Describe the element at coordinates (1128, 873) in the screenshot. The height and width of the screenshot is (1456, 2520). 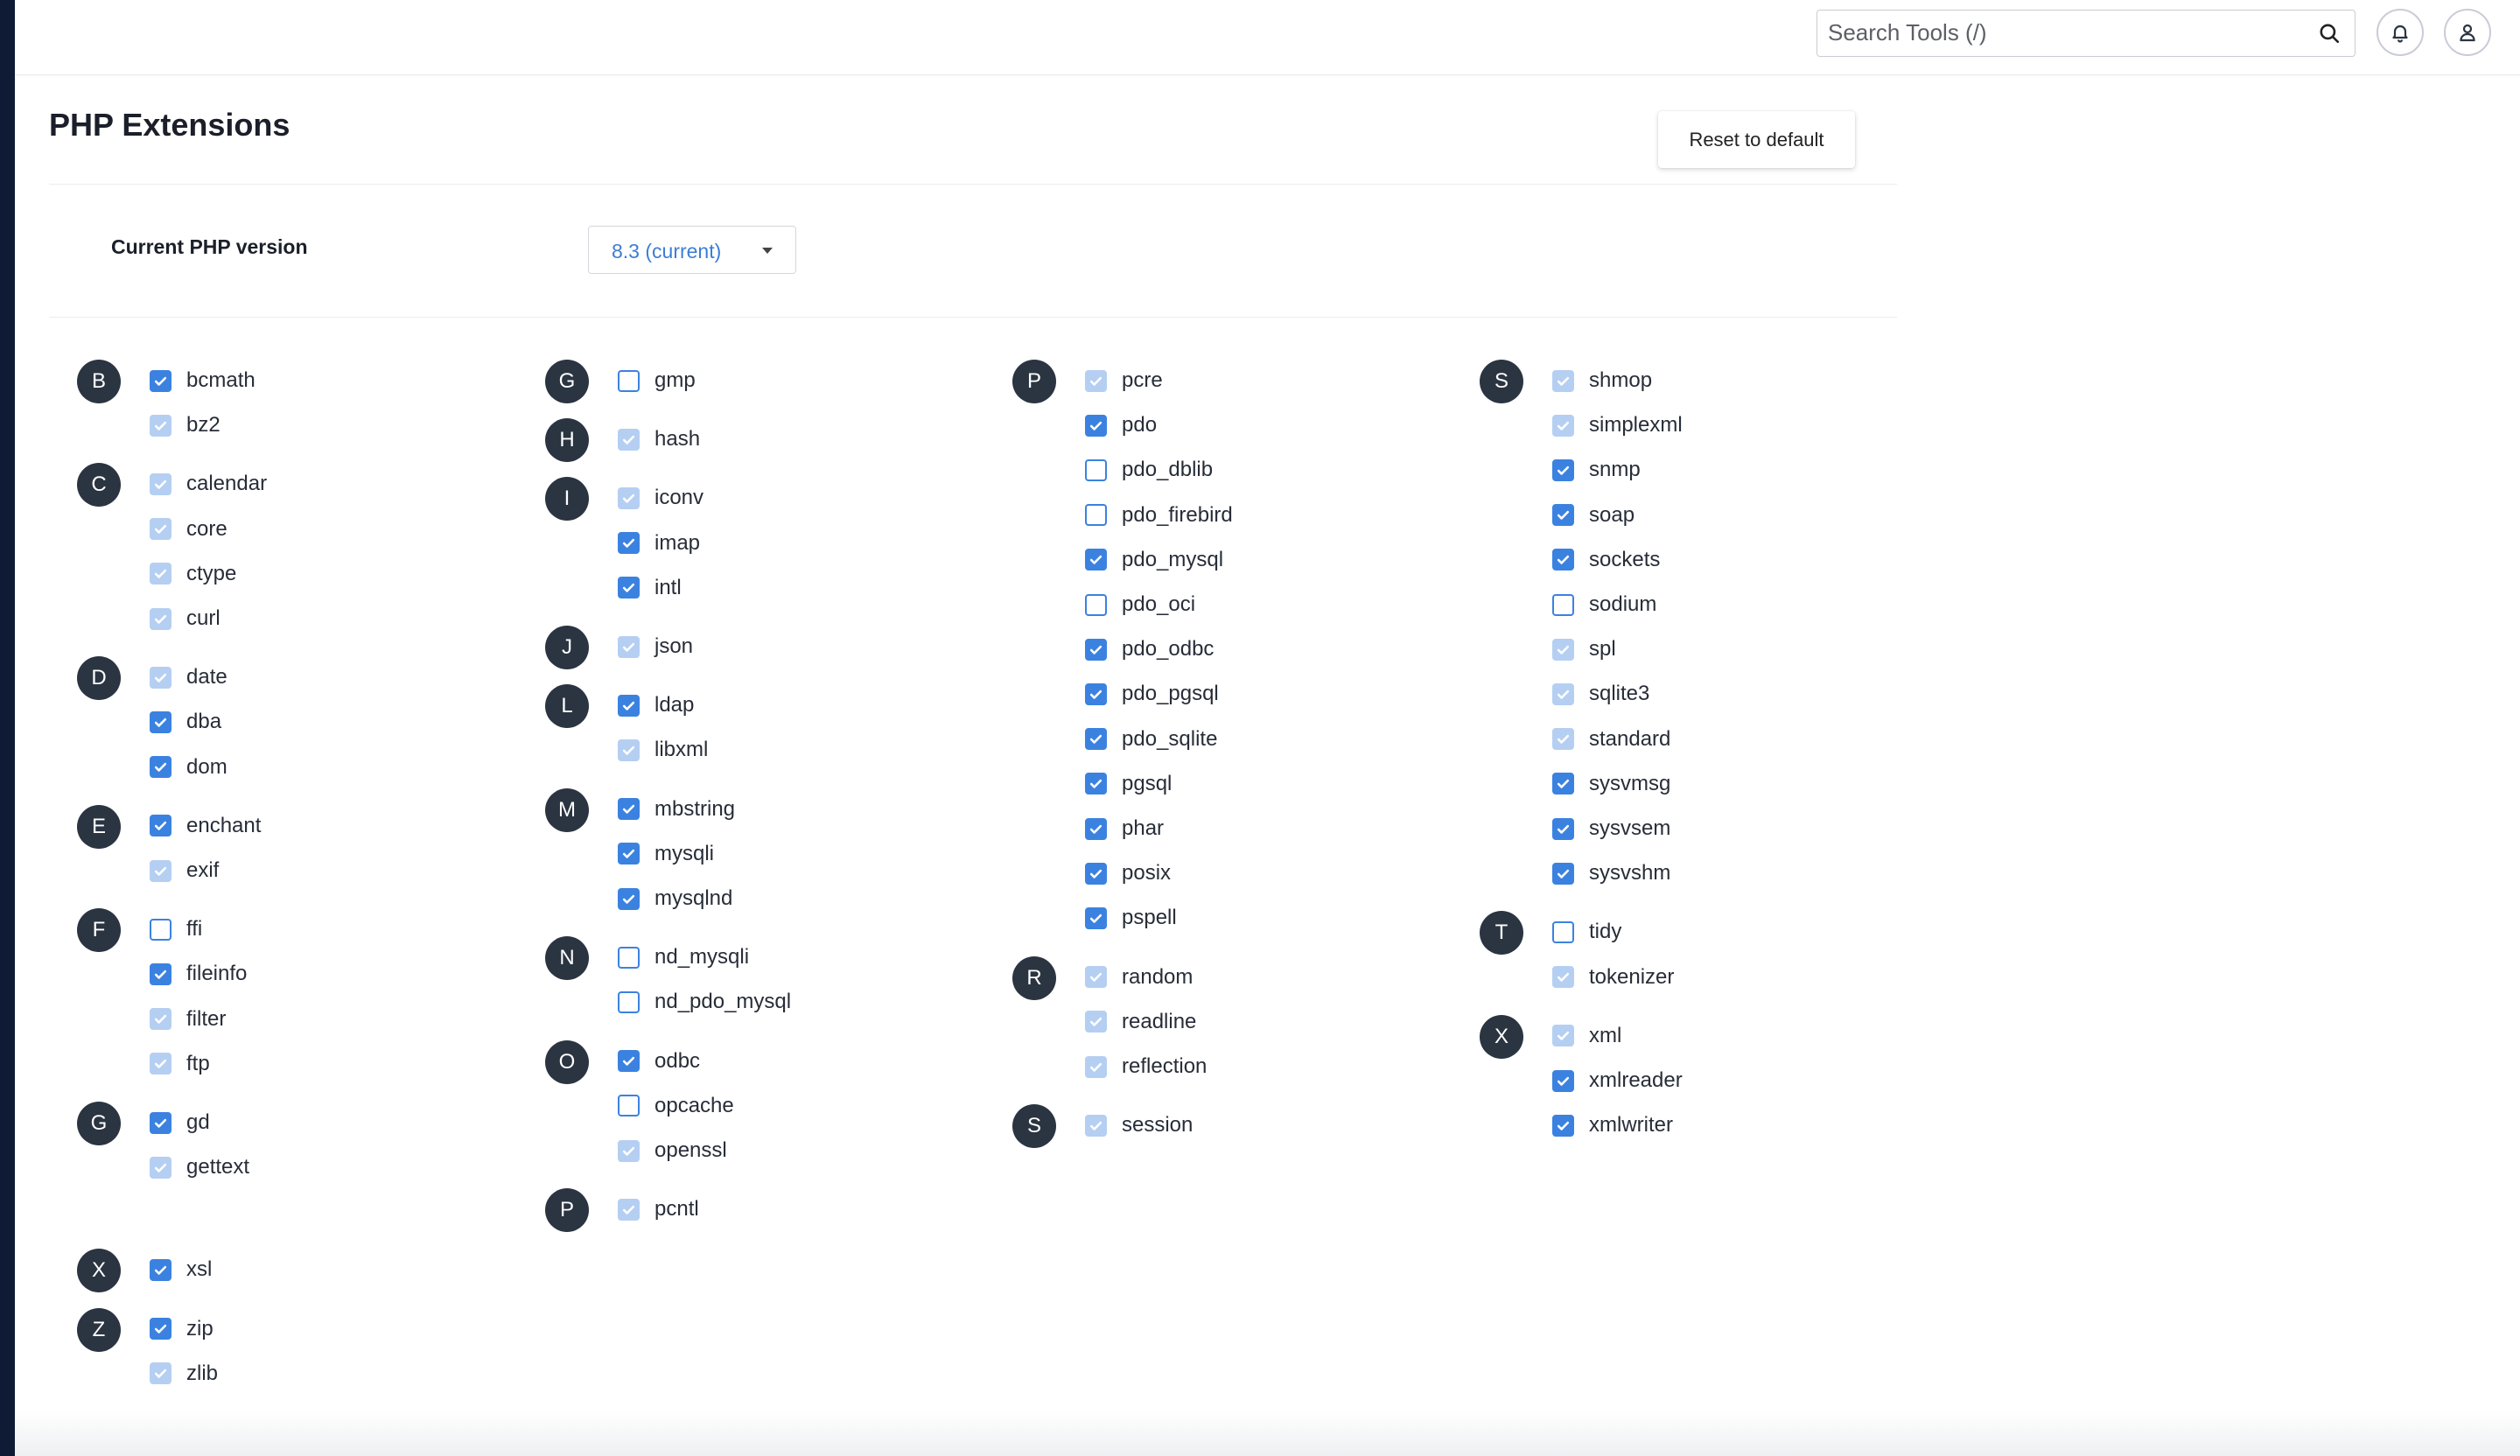
I see `extension-posix: posix` at that location.